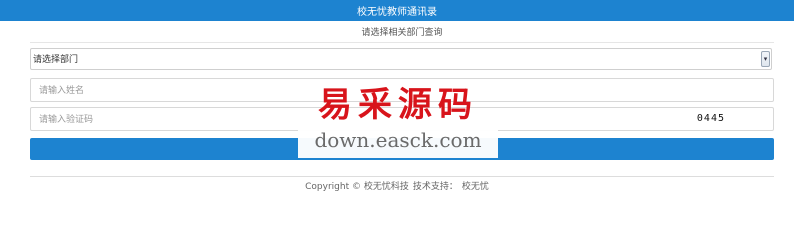 The image size is (794, 245). I want to click on department-select-value: 请选择部门, so click(56, 60).